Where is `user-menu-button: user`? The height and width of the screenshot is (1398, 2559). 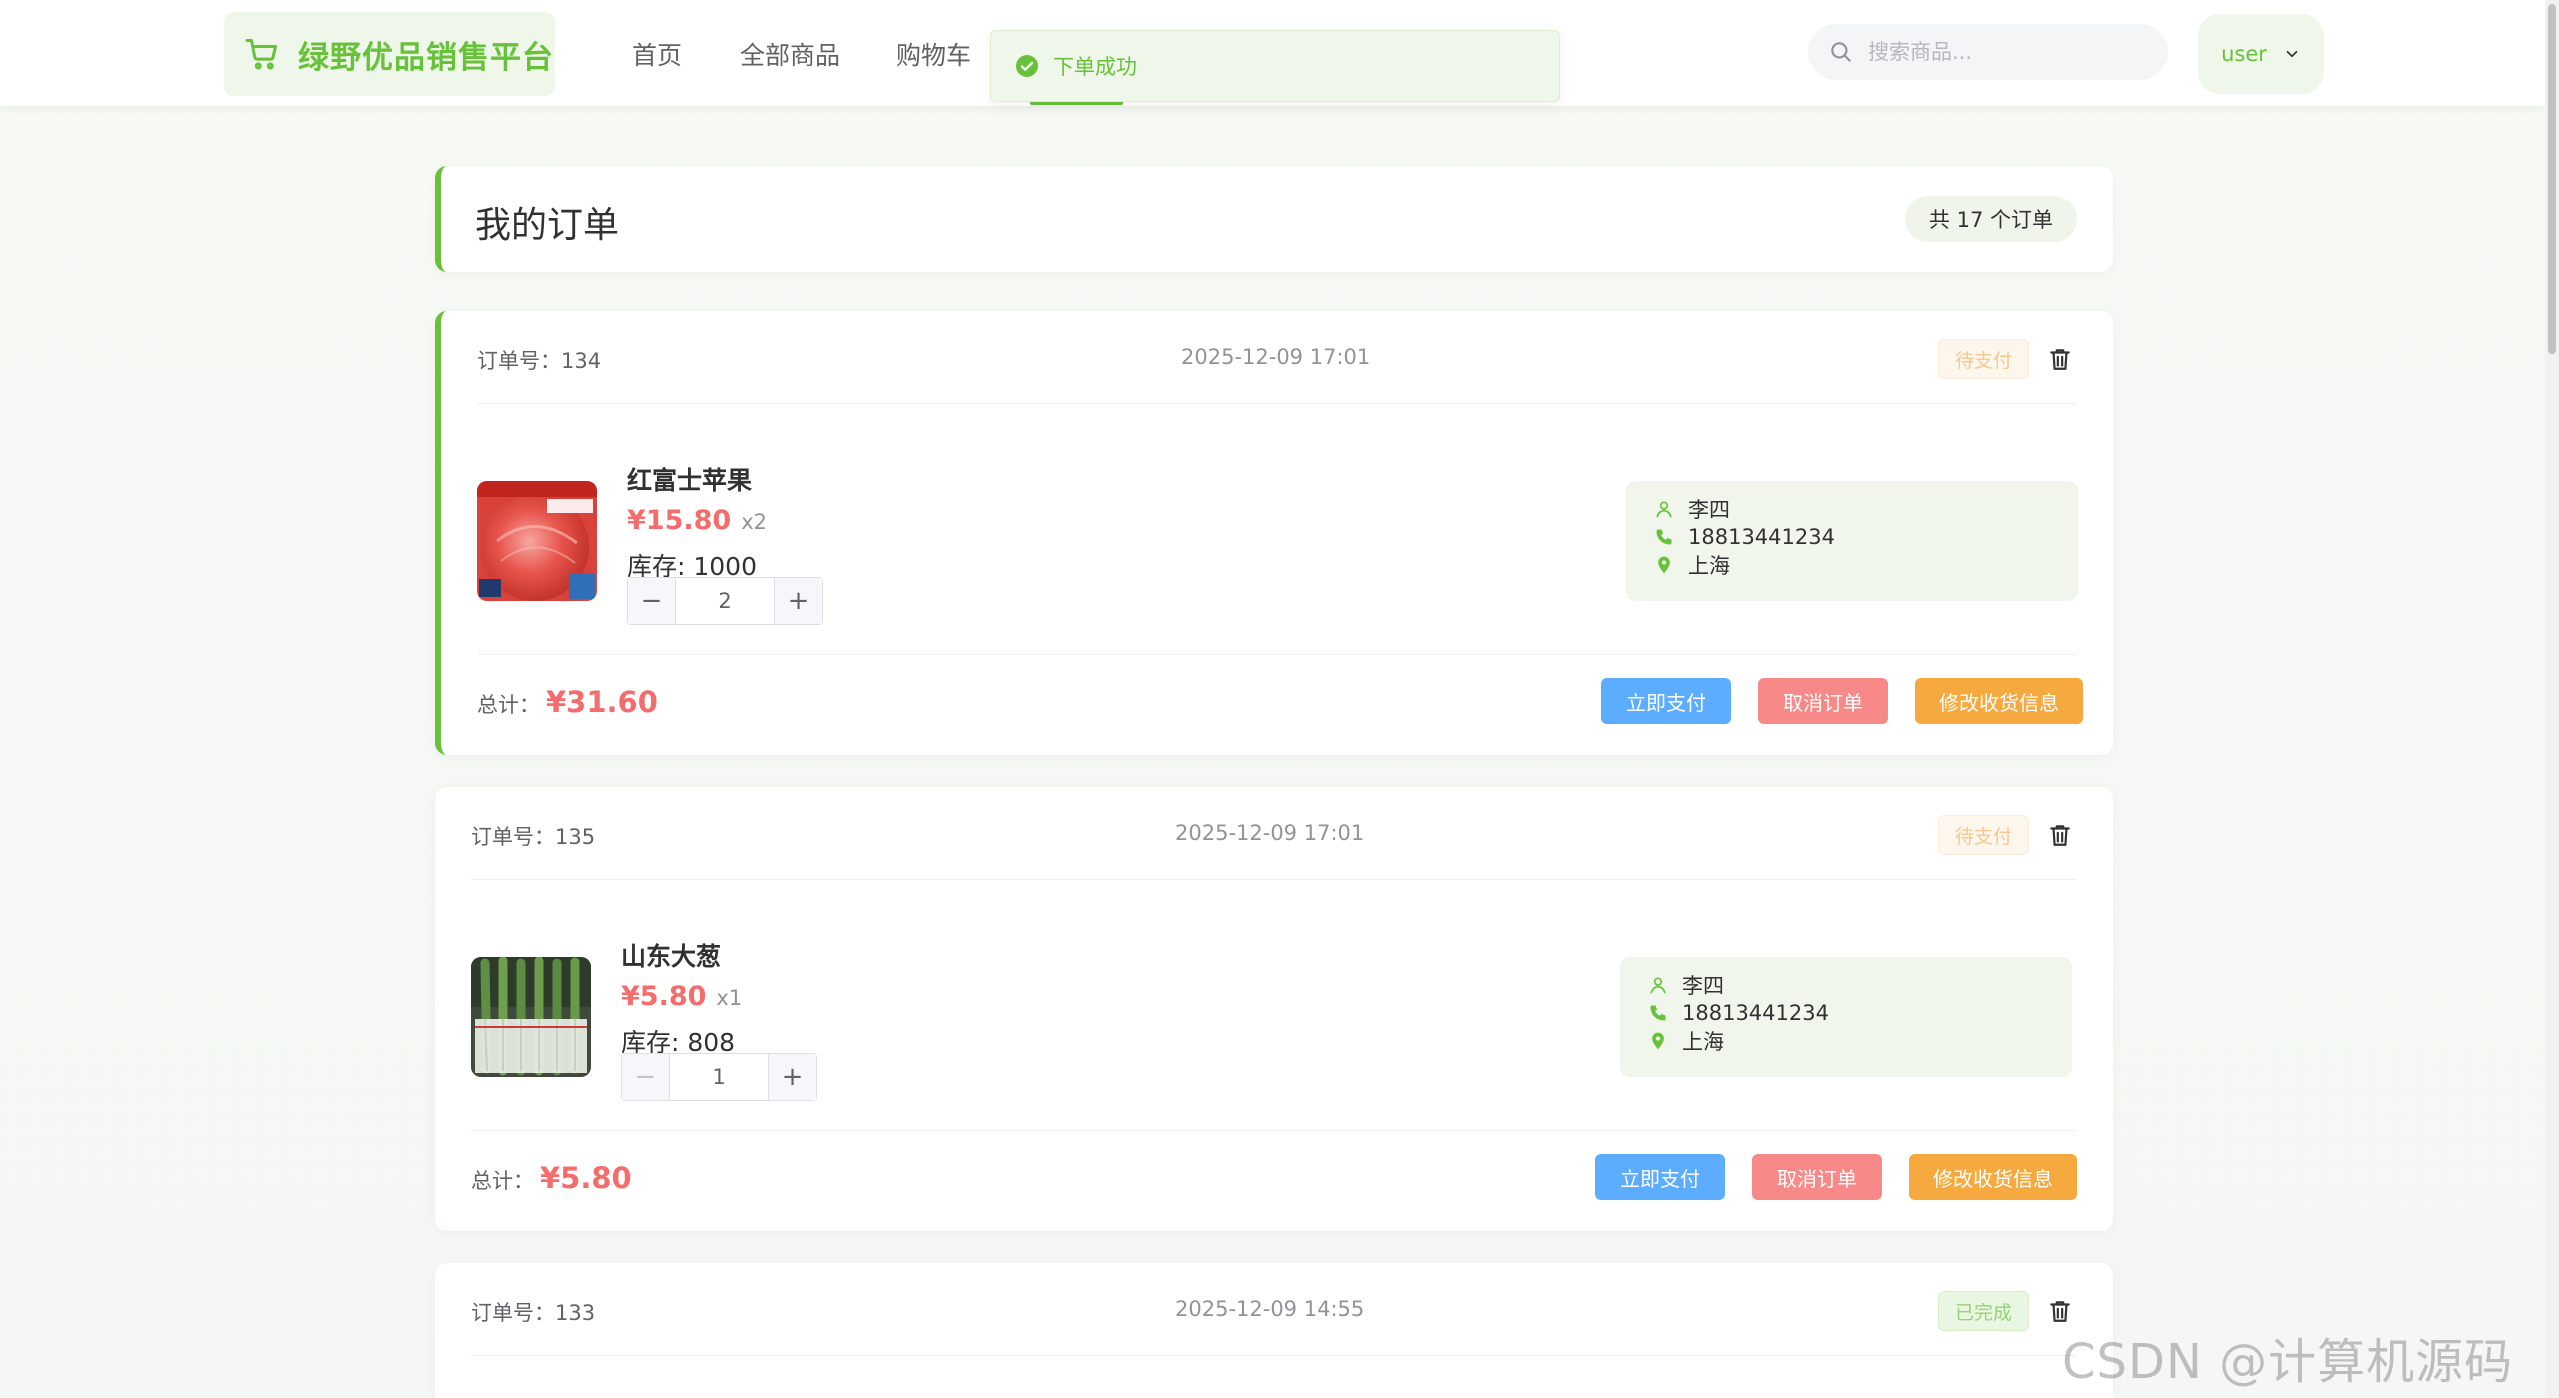 user-menu-button: user is located at coordinates (2261, 54).